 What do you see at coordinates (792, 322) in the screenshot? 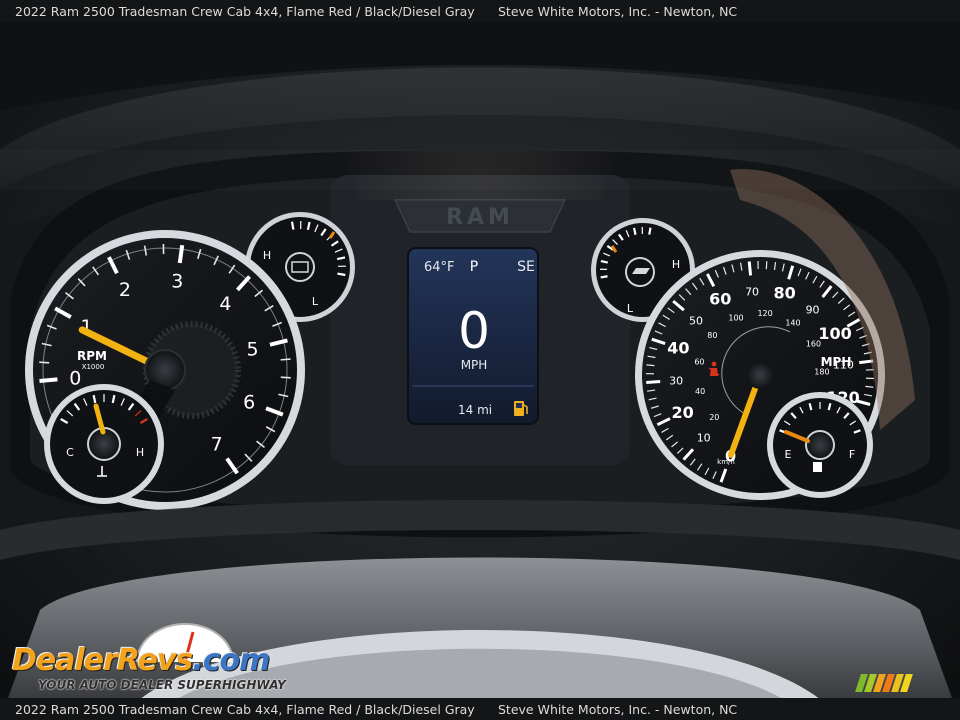
I see `speed-inner-label: 140` at bounding box center [792, 322].